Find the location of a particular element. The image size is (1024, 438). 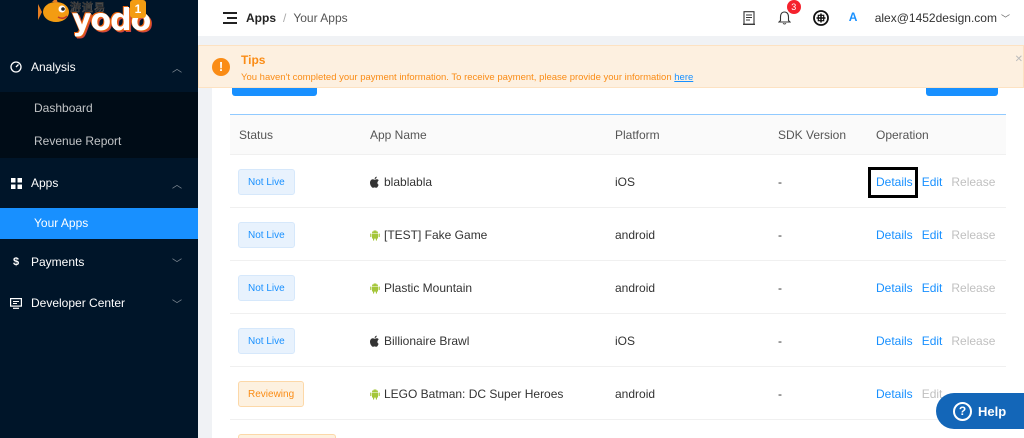

status-cell: Not Live is located at coordinates (266, 340).